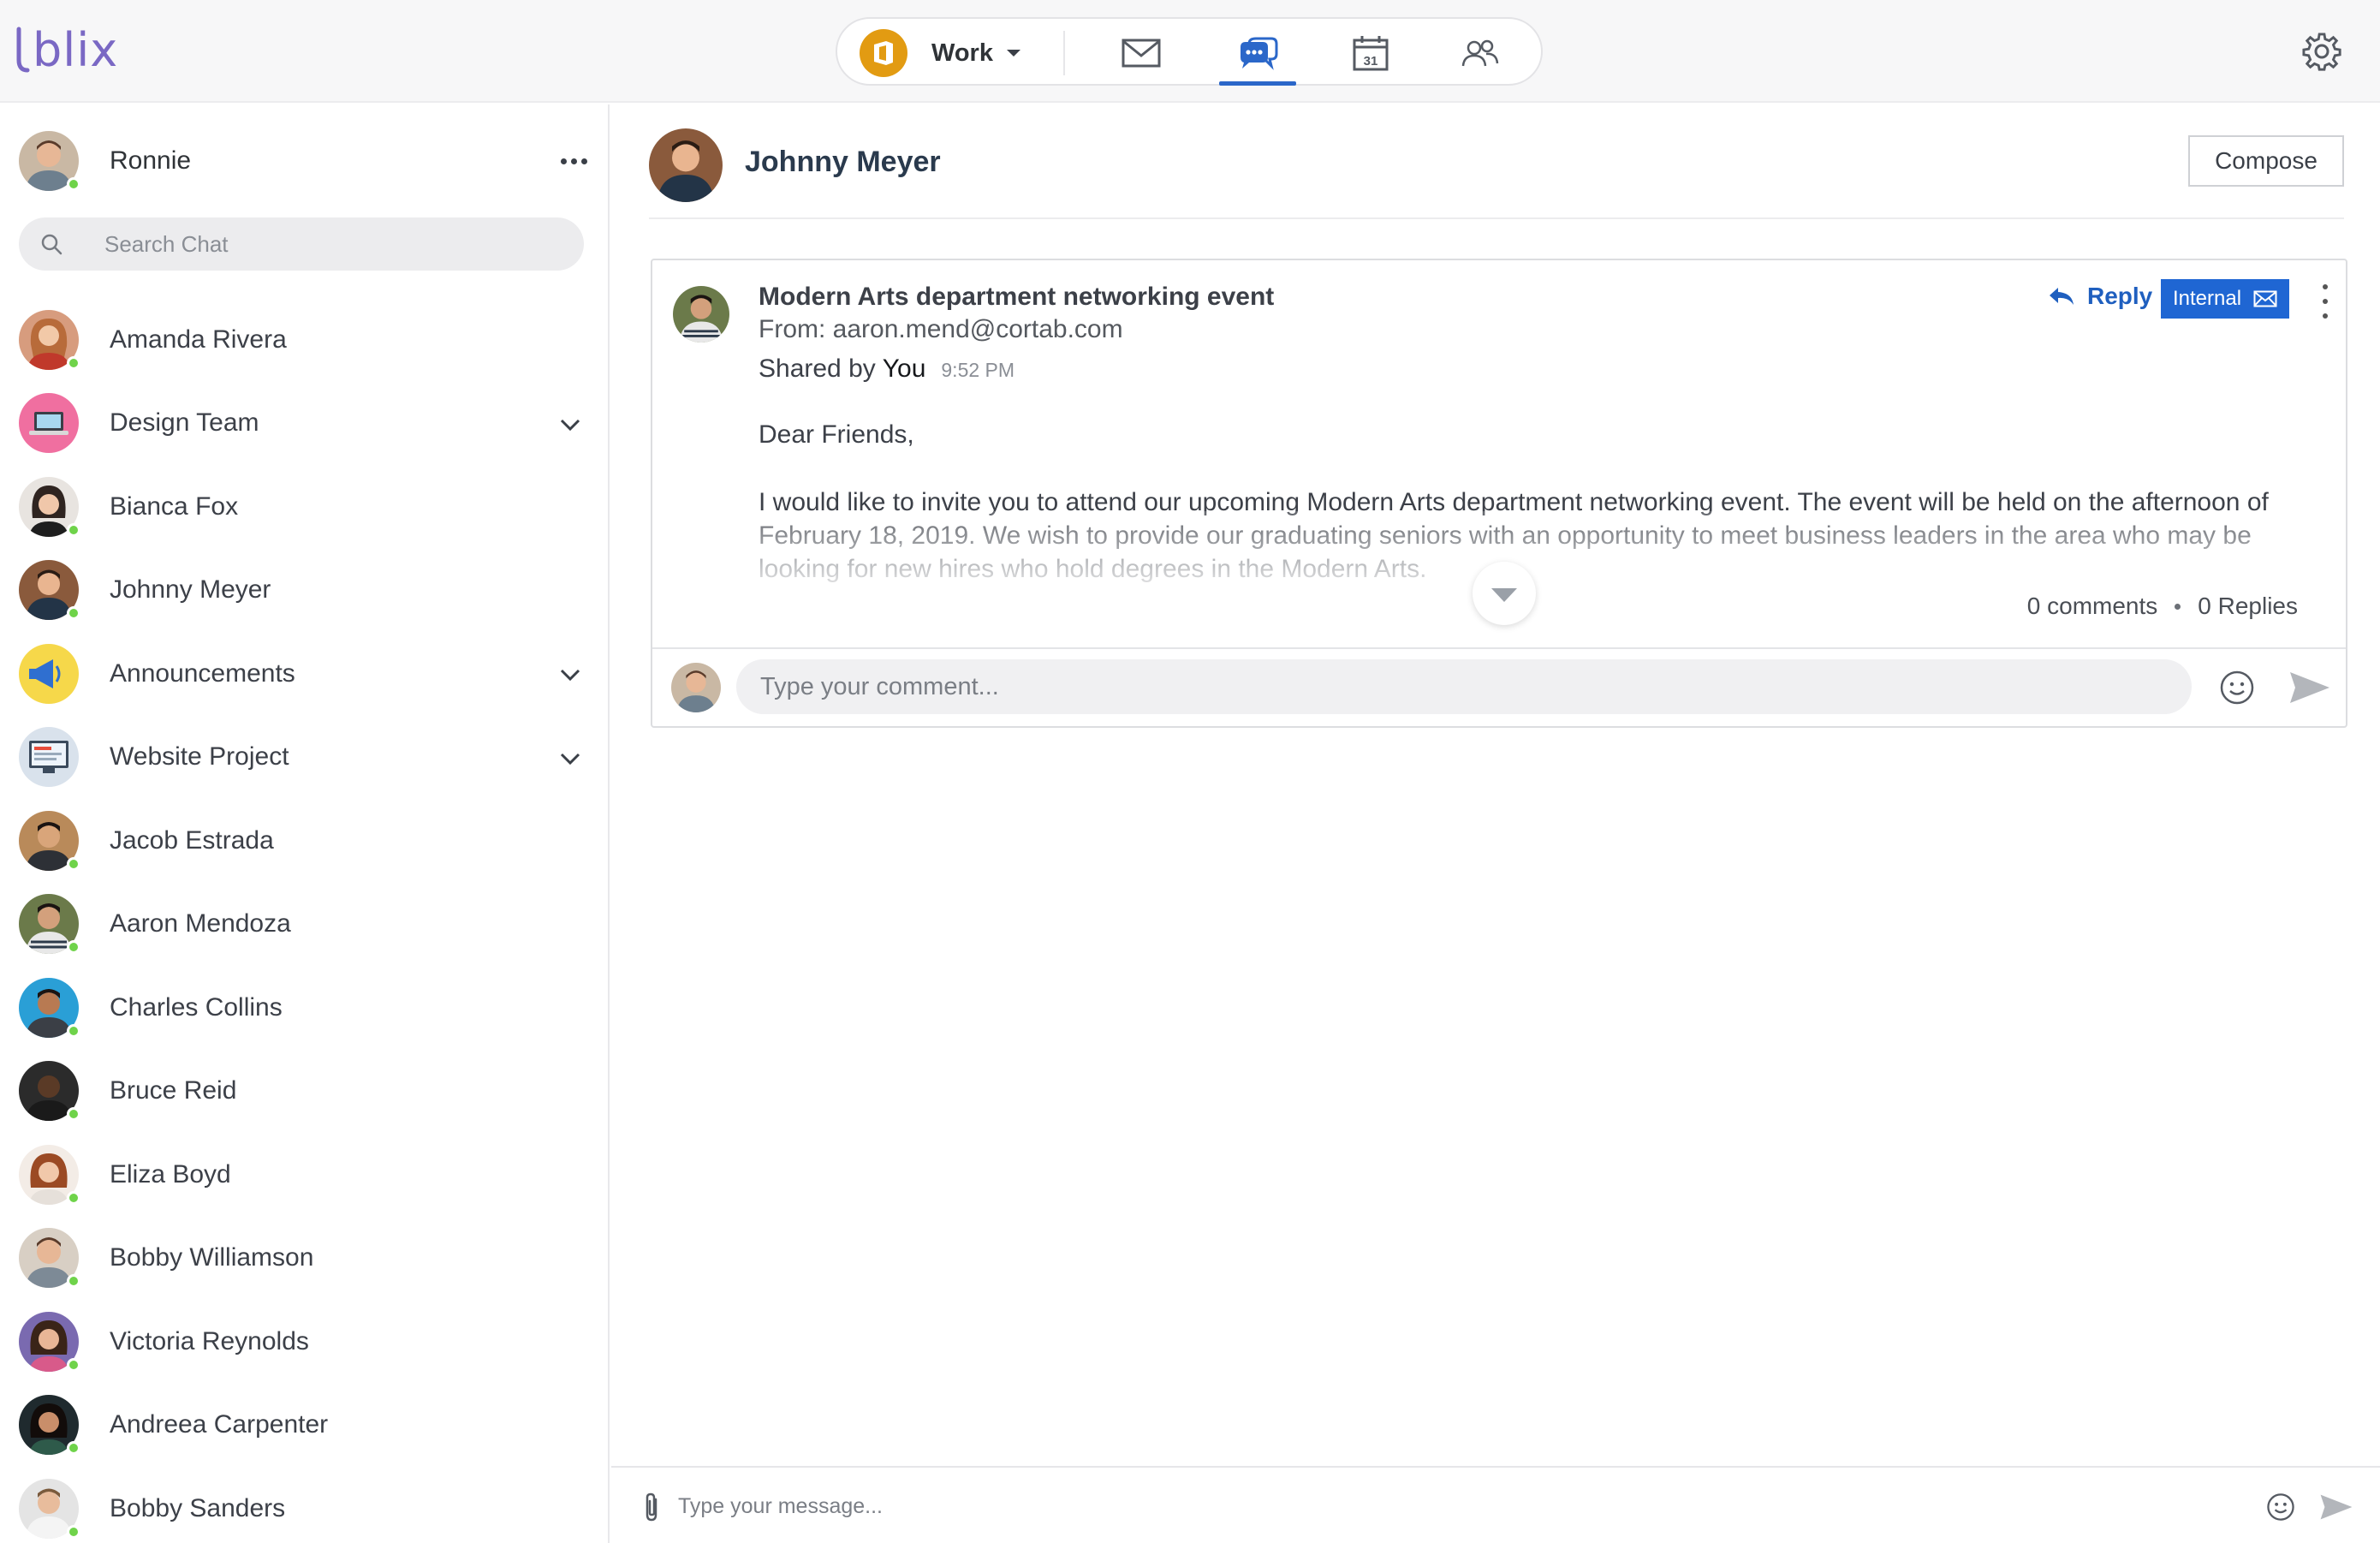 This screenshot has width=2380, height=1543. What do you see at coordinates (1497, 172) in the screenshot?
I see `conversation-header: Johnny Meyer Compose` at bounding box center [1497, 172].